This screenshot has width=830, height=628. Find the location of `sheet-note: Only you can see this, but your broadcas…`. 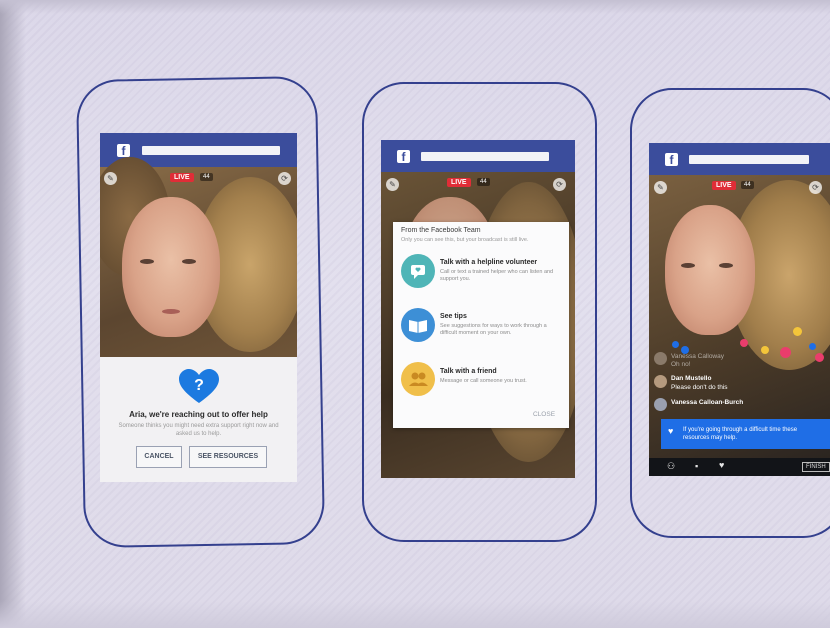

sheet-note: Only you can see this, but your broadcas… is located at coordinates (465, 240).